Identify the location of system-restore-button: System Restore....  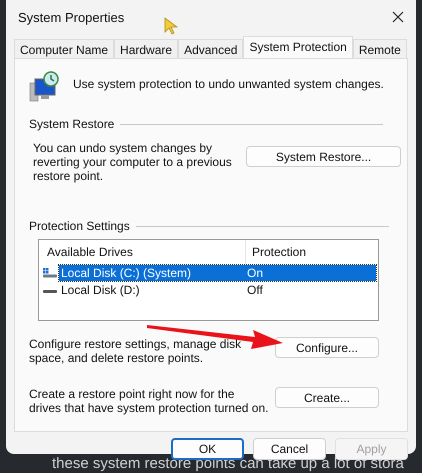
(323, 156).